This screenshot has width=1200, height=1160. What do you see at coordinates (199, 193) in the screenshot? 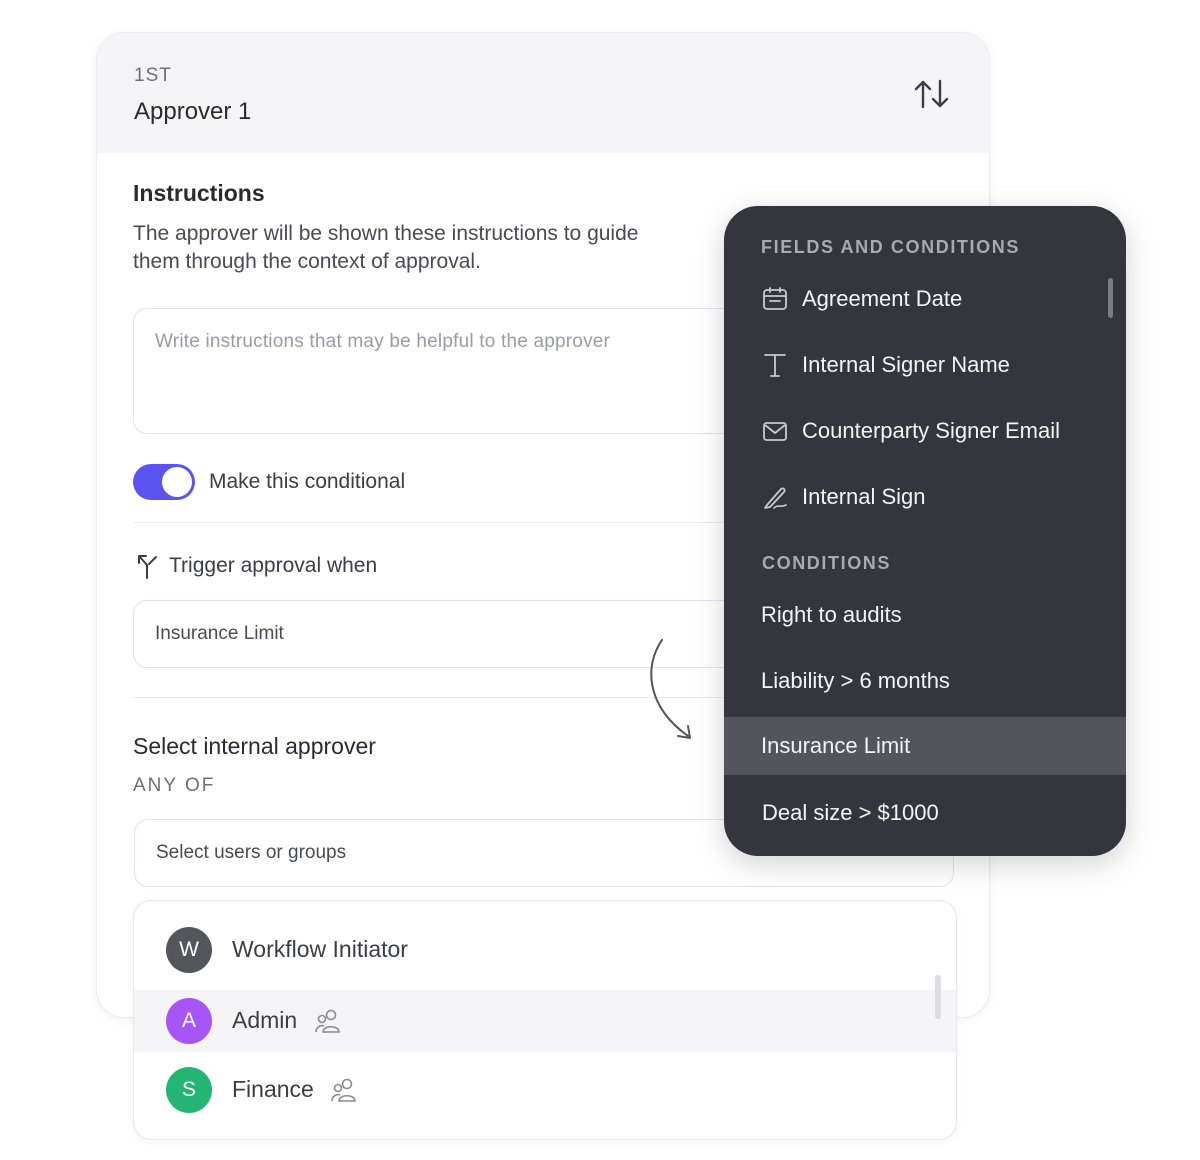
I see `instructions-heading: Instructions` at bounding box center [199, 193].